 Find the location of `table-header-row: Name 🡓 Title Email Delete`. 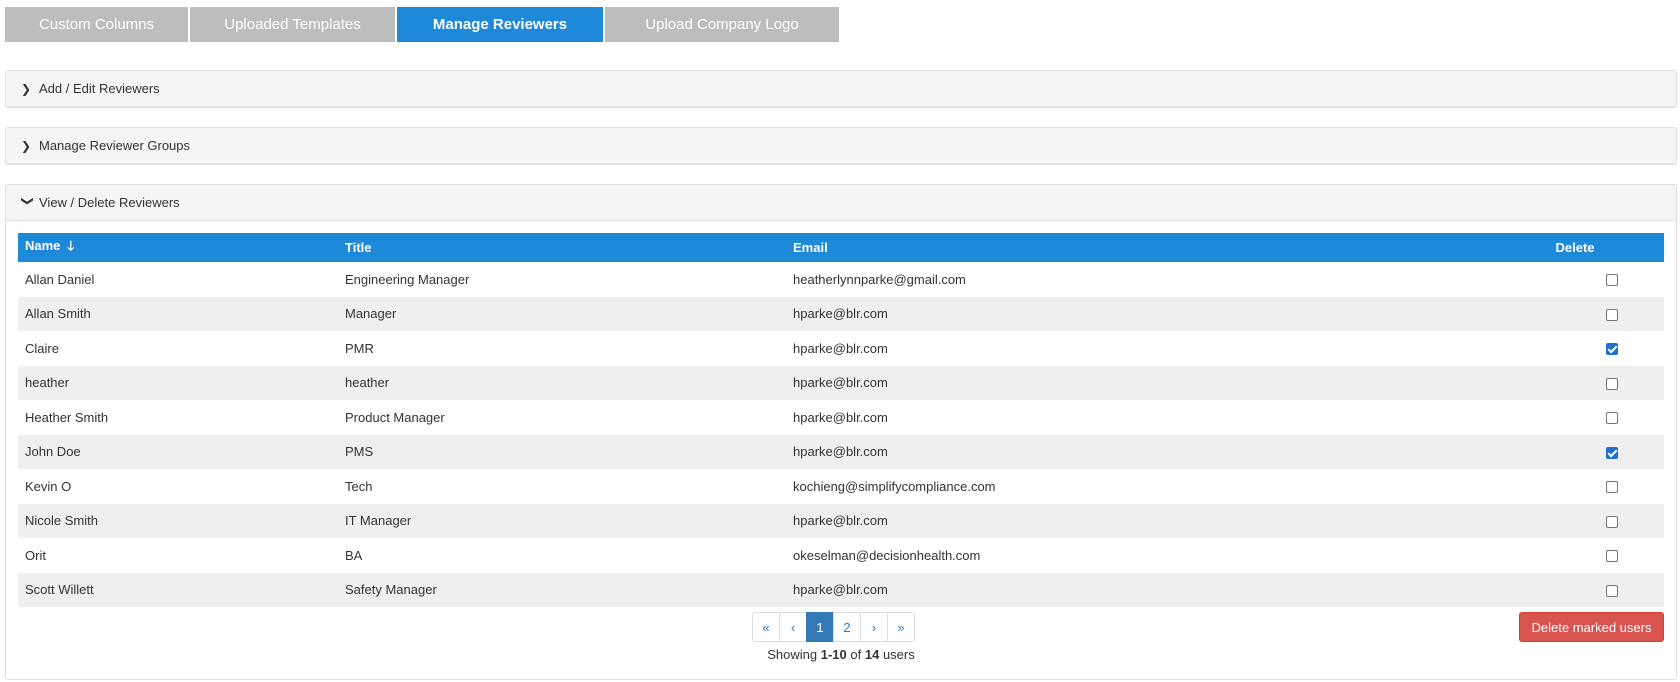

table-header-row: Name 🡓 Title Email Delete is located at coordinates (841, 247).